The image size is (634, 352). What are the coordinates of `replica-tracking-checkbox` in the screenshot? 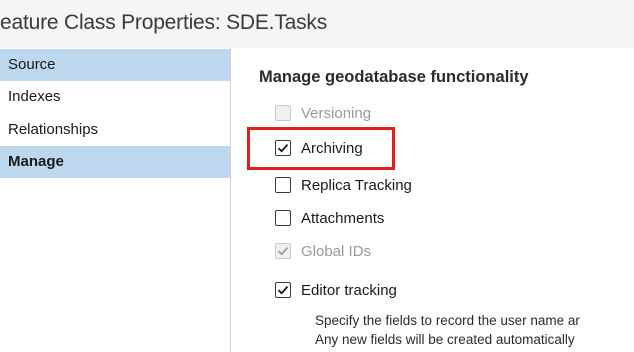 It's located at (283, 185).